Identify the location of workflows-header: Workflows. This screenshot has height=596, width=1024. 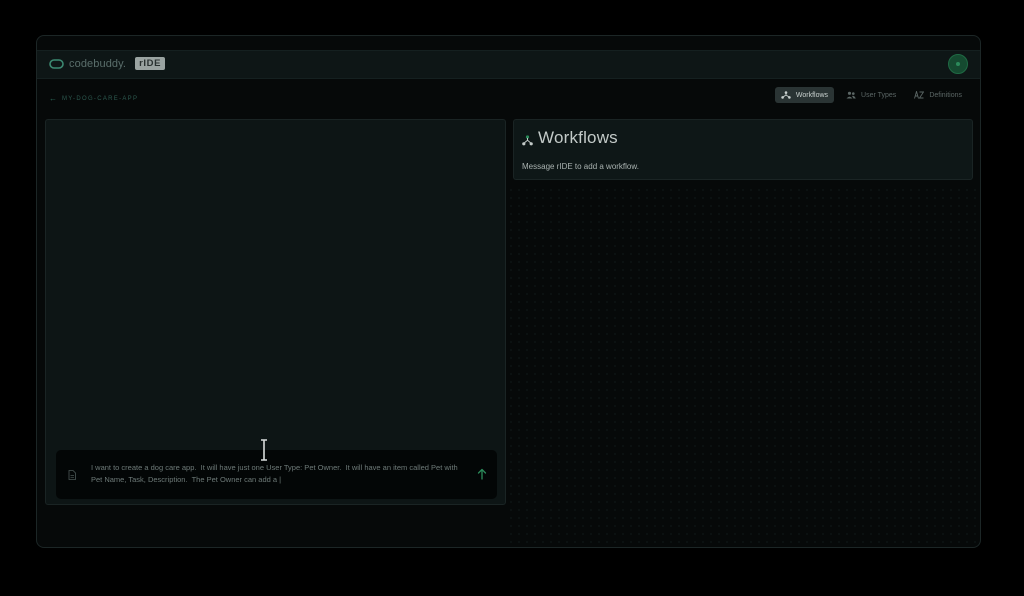
(570, 138).